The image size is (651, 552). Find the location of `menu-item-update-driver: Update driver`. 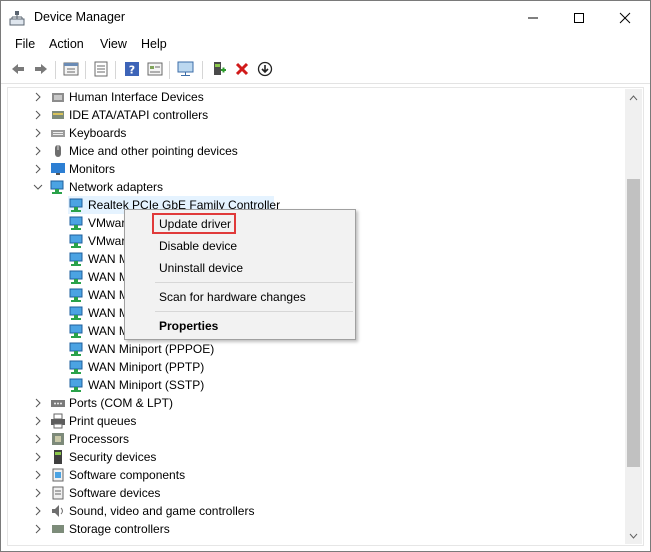

menu-item-update-driver: Update driver is located at coordinates (195, 224).